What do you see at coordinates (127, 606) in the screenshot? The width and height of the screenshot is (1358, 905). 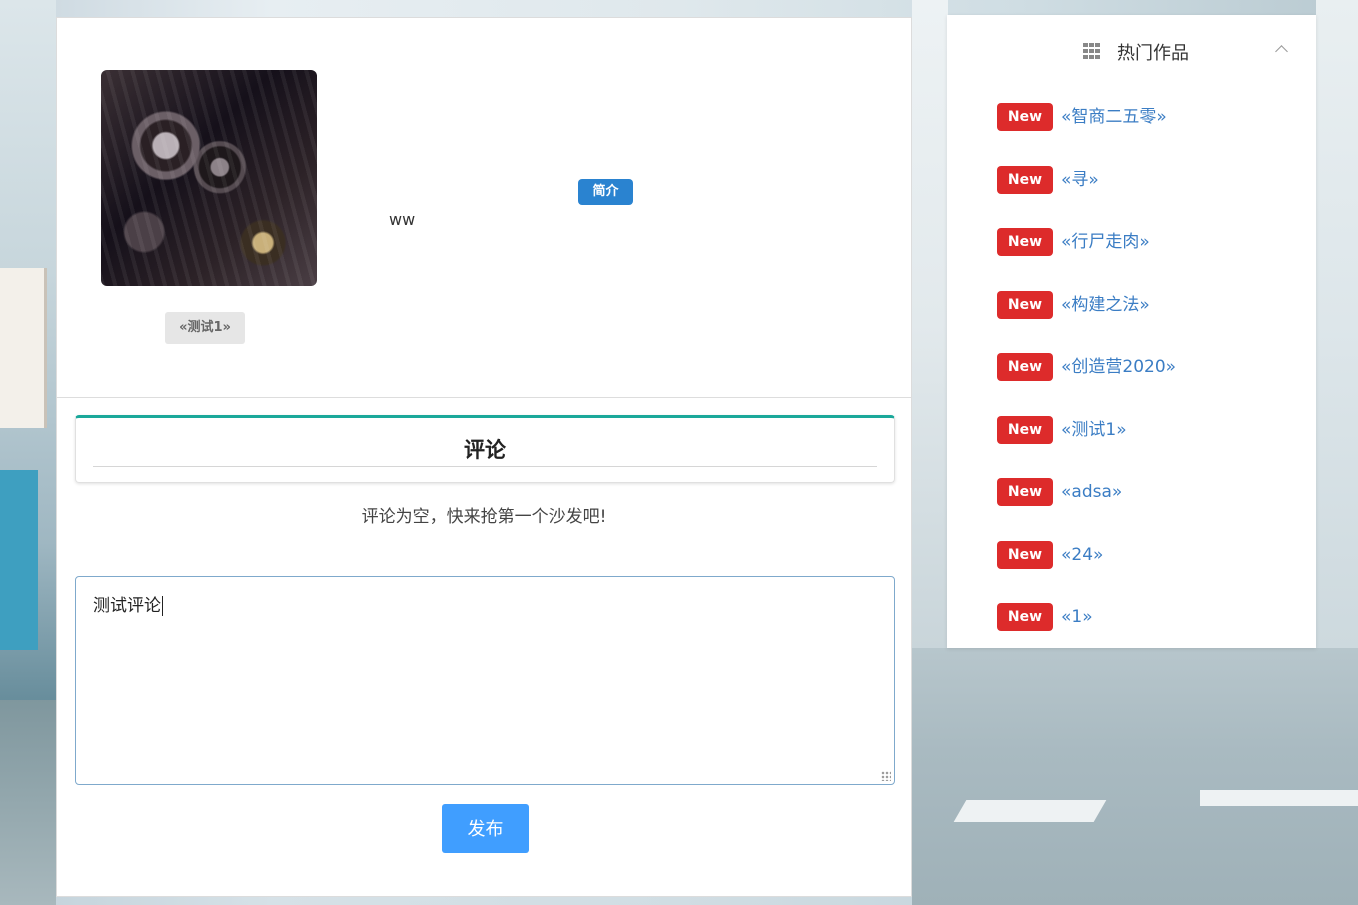 I see `comment-input-value: 测试评论` at bounding box center [127, 606].